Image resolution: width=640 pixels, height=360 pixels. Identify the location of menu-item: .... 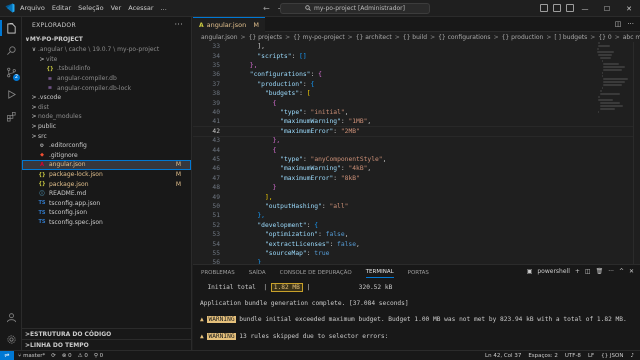
(164, 8).